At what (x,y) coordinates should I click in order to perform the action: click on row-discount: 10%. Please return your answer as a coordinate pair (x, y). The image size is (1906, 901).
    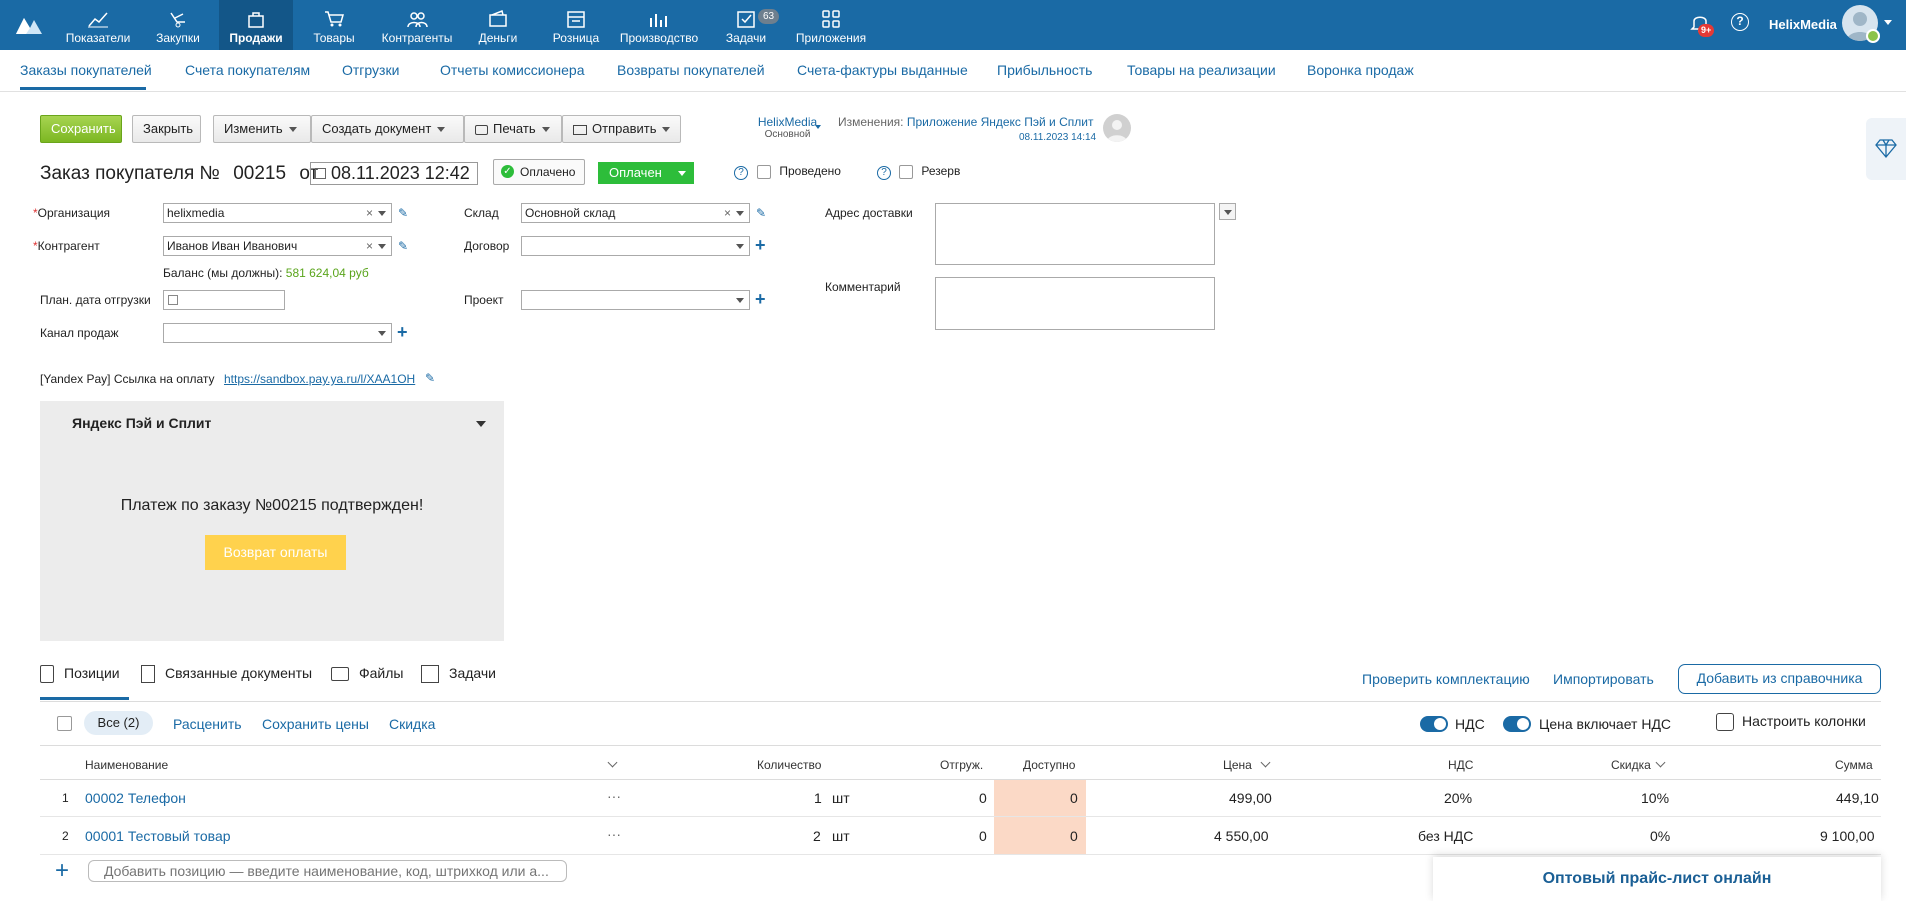
    Looking at the image, I should click on (1655, 798).